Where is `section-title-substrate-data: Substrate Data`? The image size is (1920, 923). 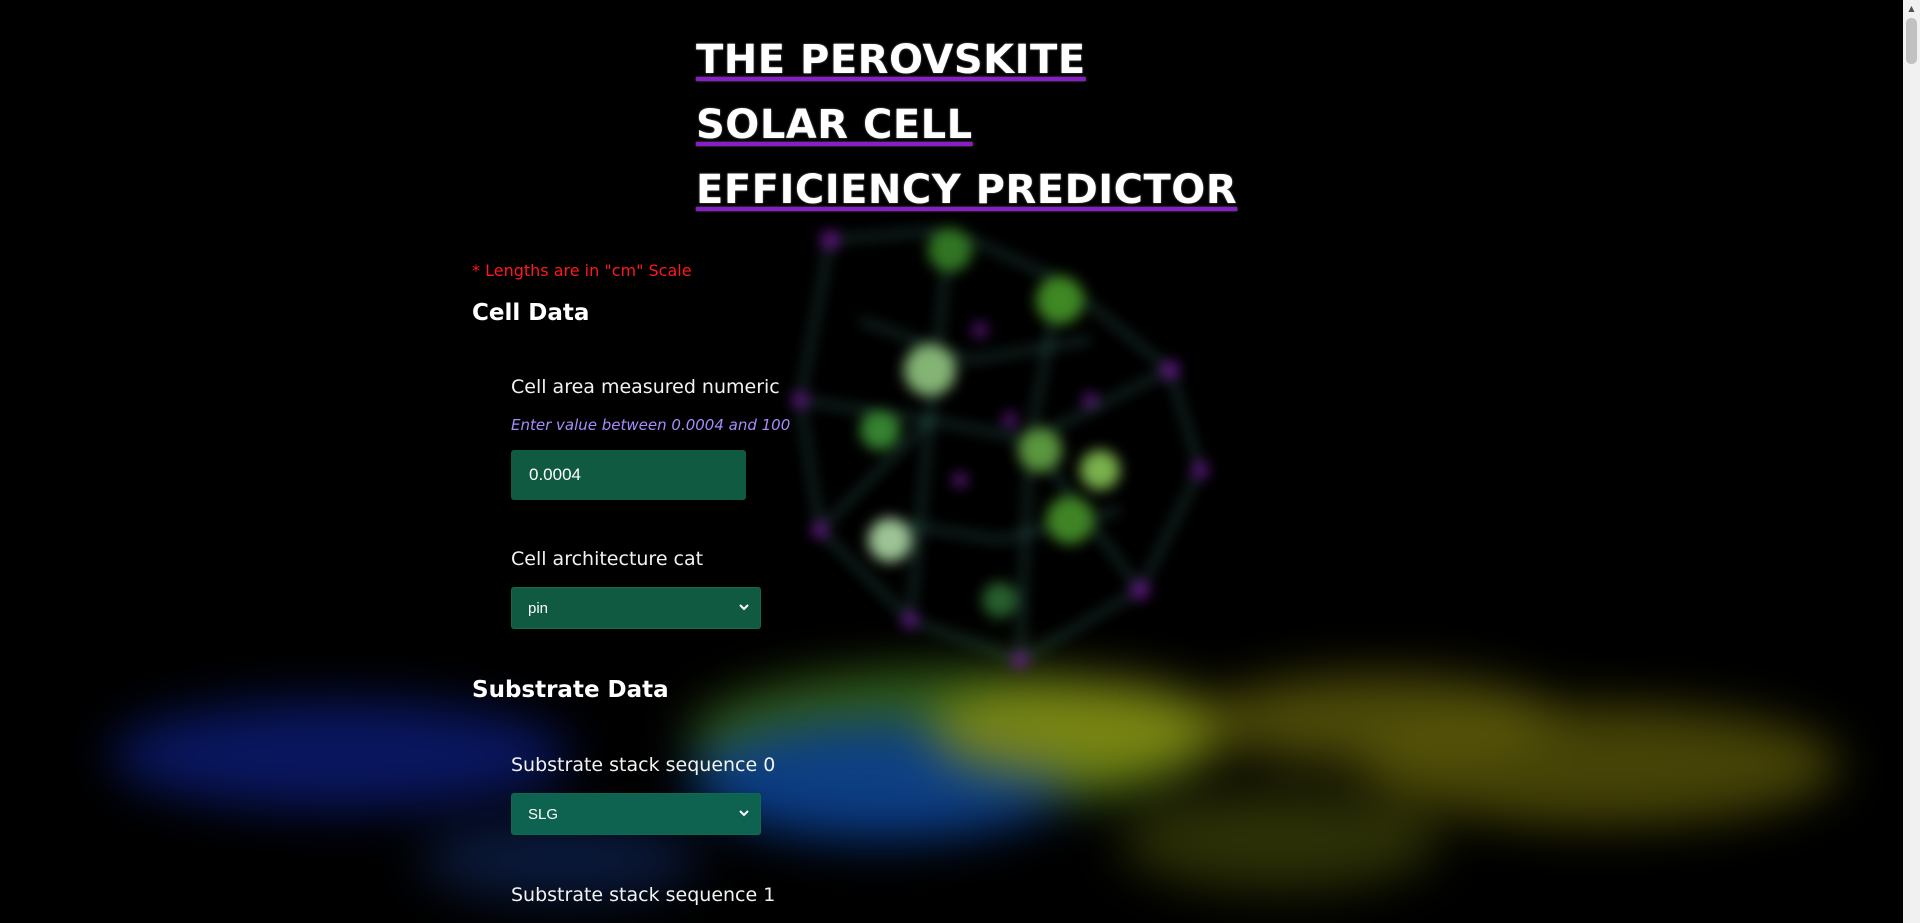
section-title-substrate-data: Substrate Data is located at coordinates (570, 690).